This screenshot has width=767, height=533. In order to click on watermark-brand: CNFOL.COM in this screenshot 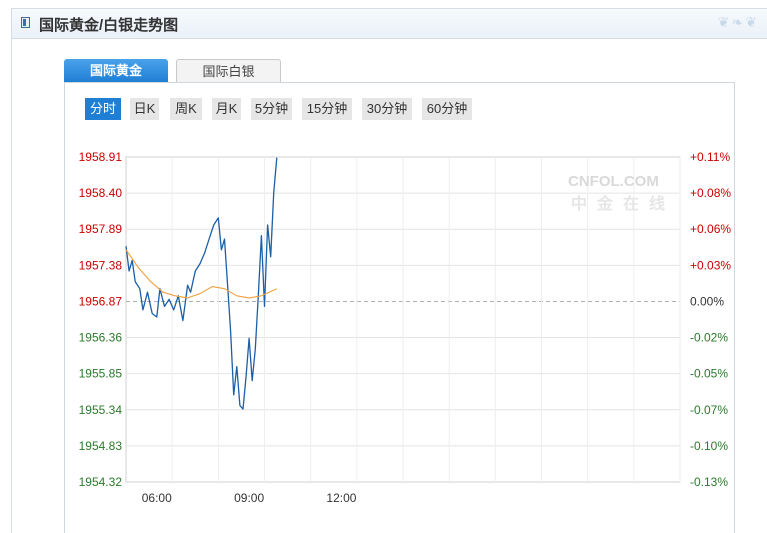, I will do `click(613, 181)`.